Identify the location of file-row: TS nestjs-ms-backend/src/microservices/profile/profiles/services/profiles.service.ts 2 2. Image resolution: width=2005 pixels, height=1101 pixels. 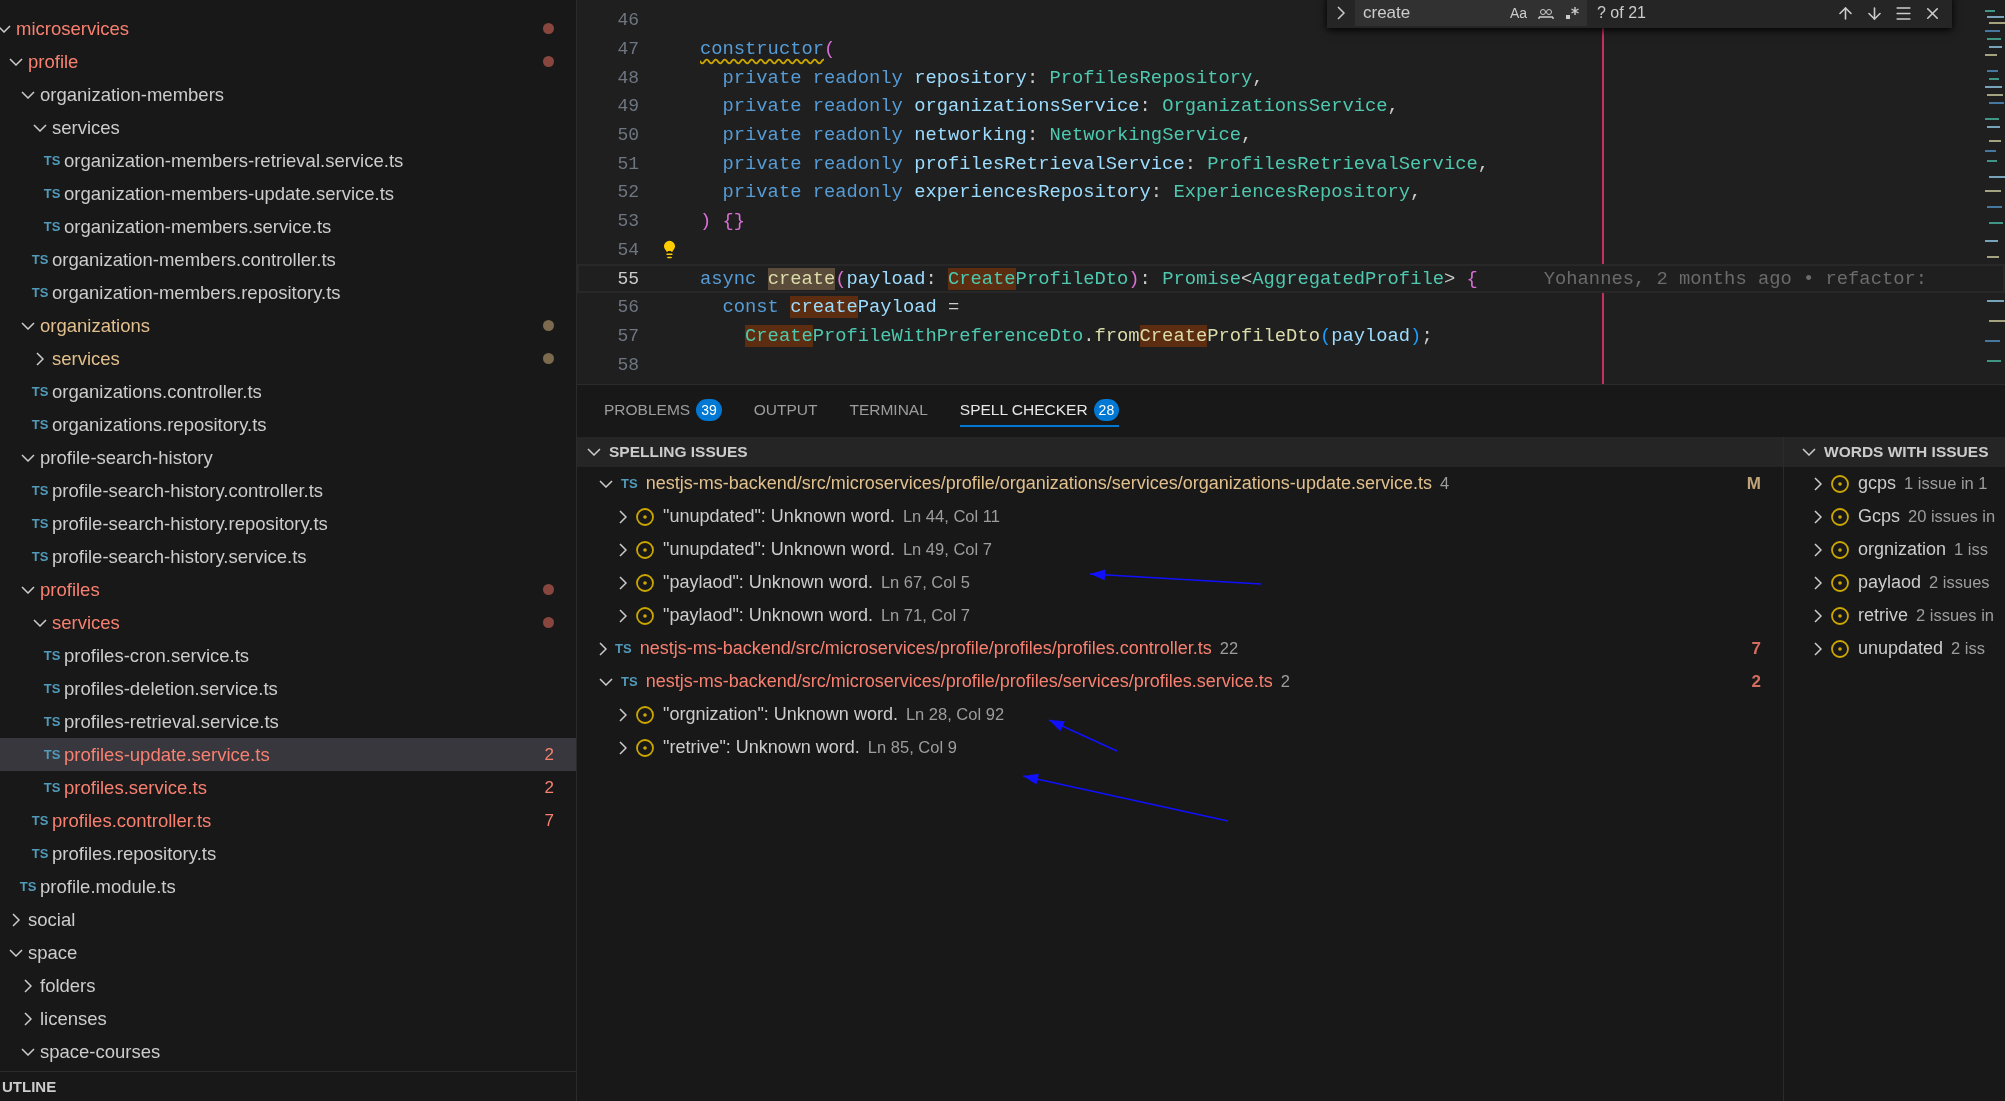
(1180, 681).